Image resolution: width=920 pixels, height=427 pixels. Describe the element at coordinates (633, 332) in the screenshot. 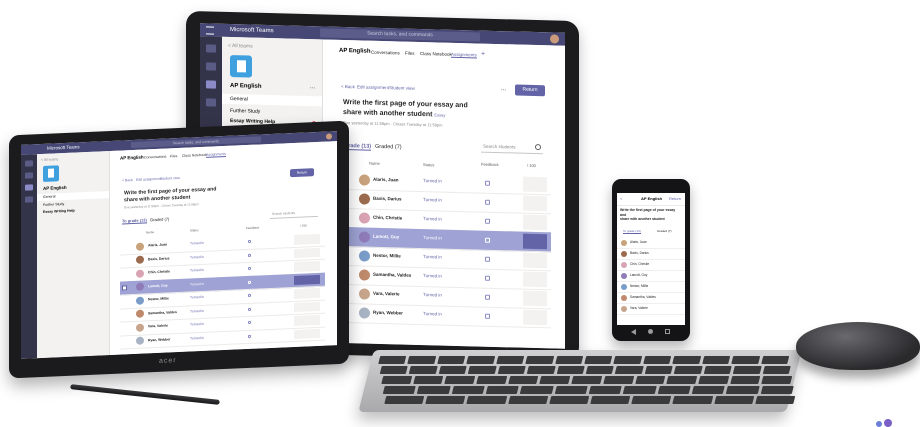

I see `nav-back-icon` at that location.